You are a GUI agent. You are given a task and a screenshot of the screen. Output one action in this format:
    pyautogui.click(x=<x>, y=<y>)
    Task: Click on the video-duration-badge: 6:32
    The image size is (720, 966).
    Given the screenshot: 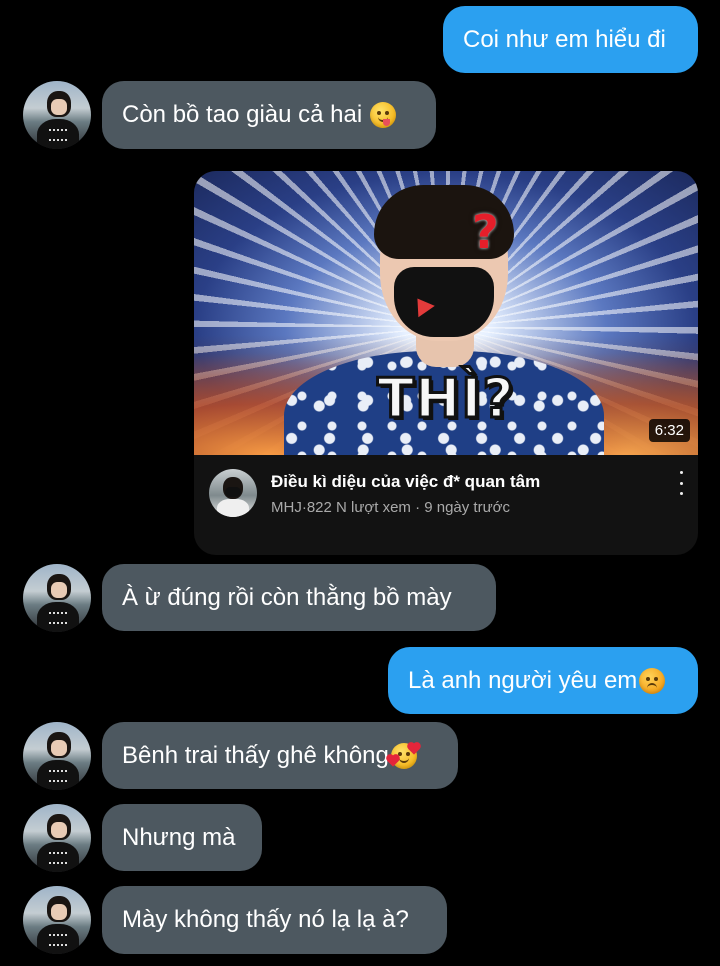 What is the action you would take?
    pyautogui.click(x=669, y=430)
    